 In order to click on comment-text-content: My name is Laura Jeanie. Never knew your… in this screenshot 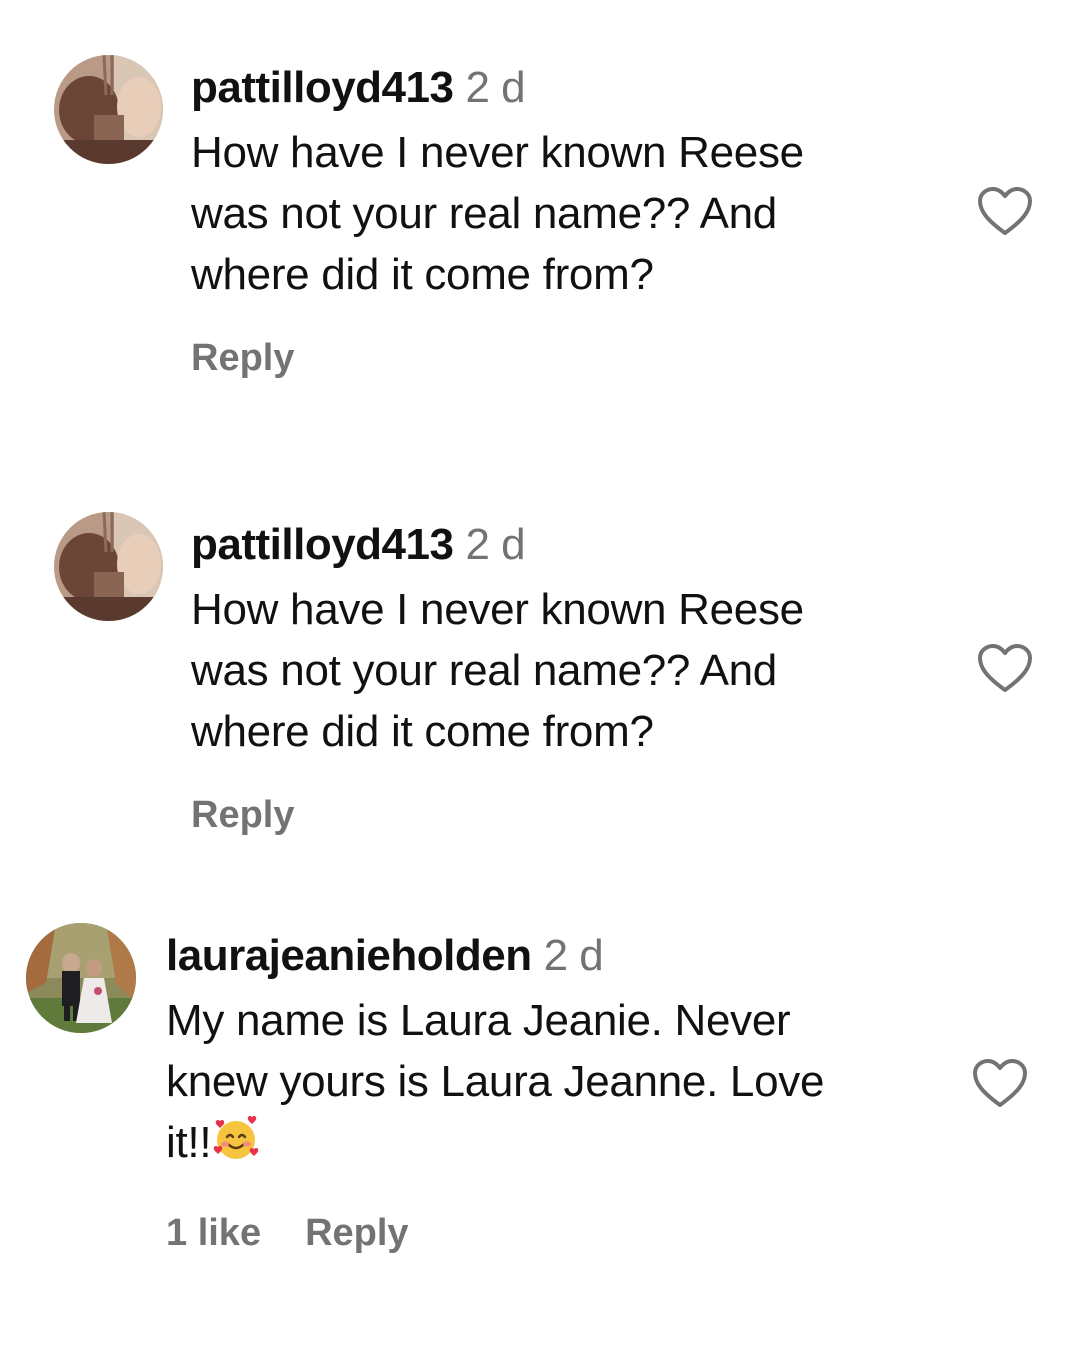, I will do `click(495, 1081)`.